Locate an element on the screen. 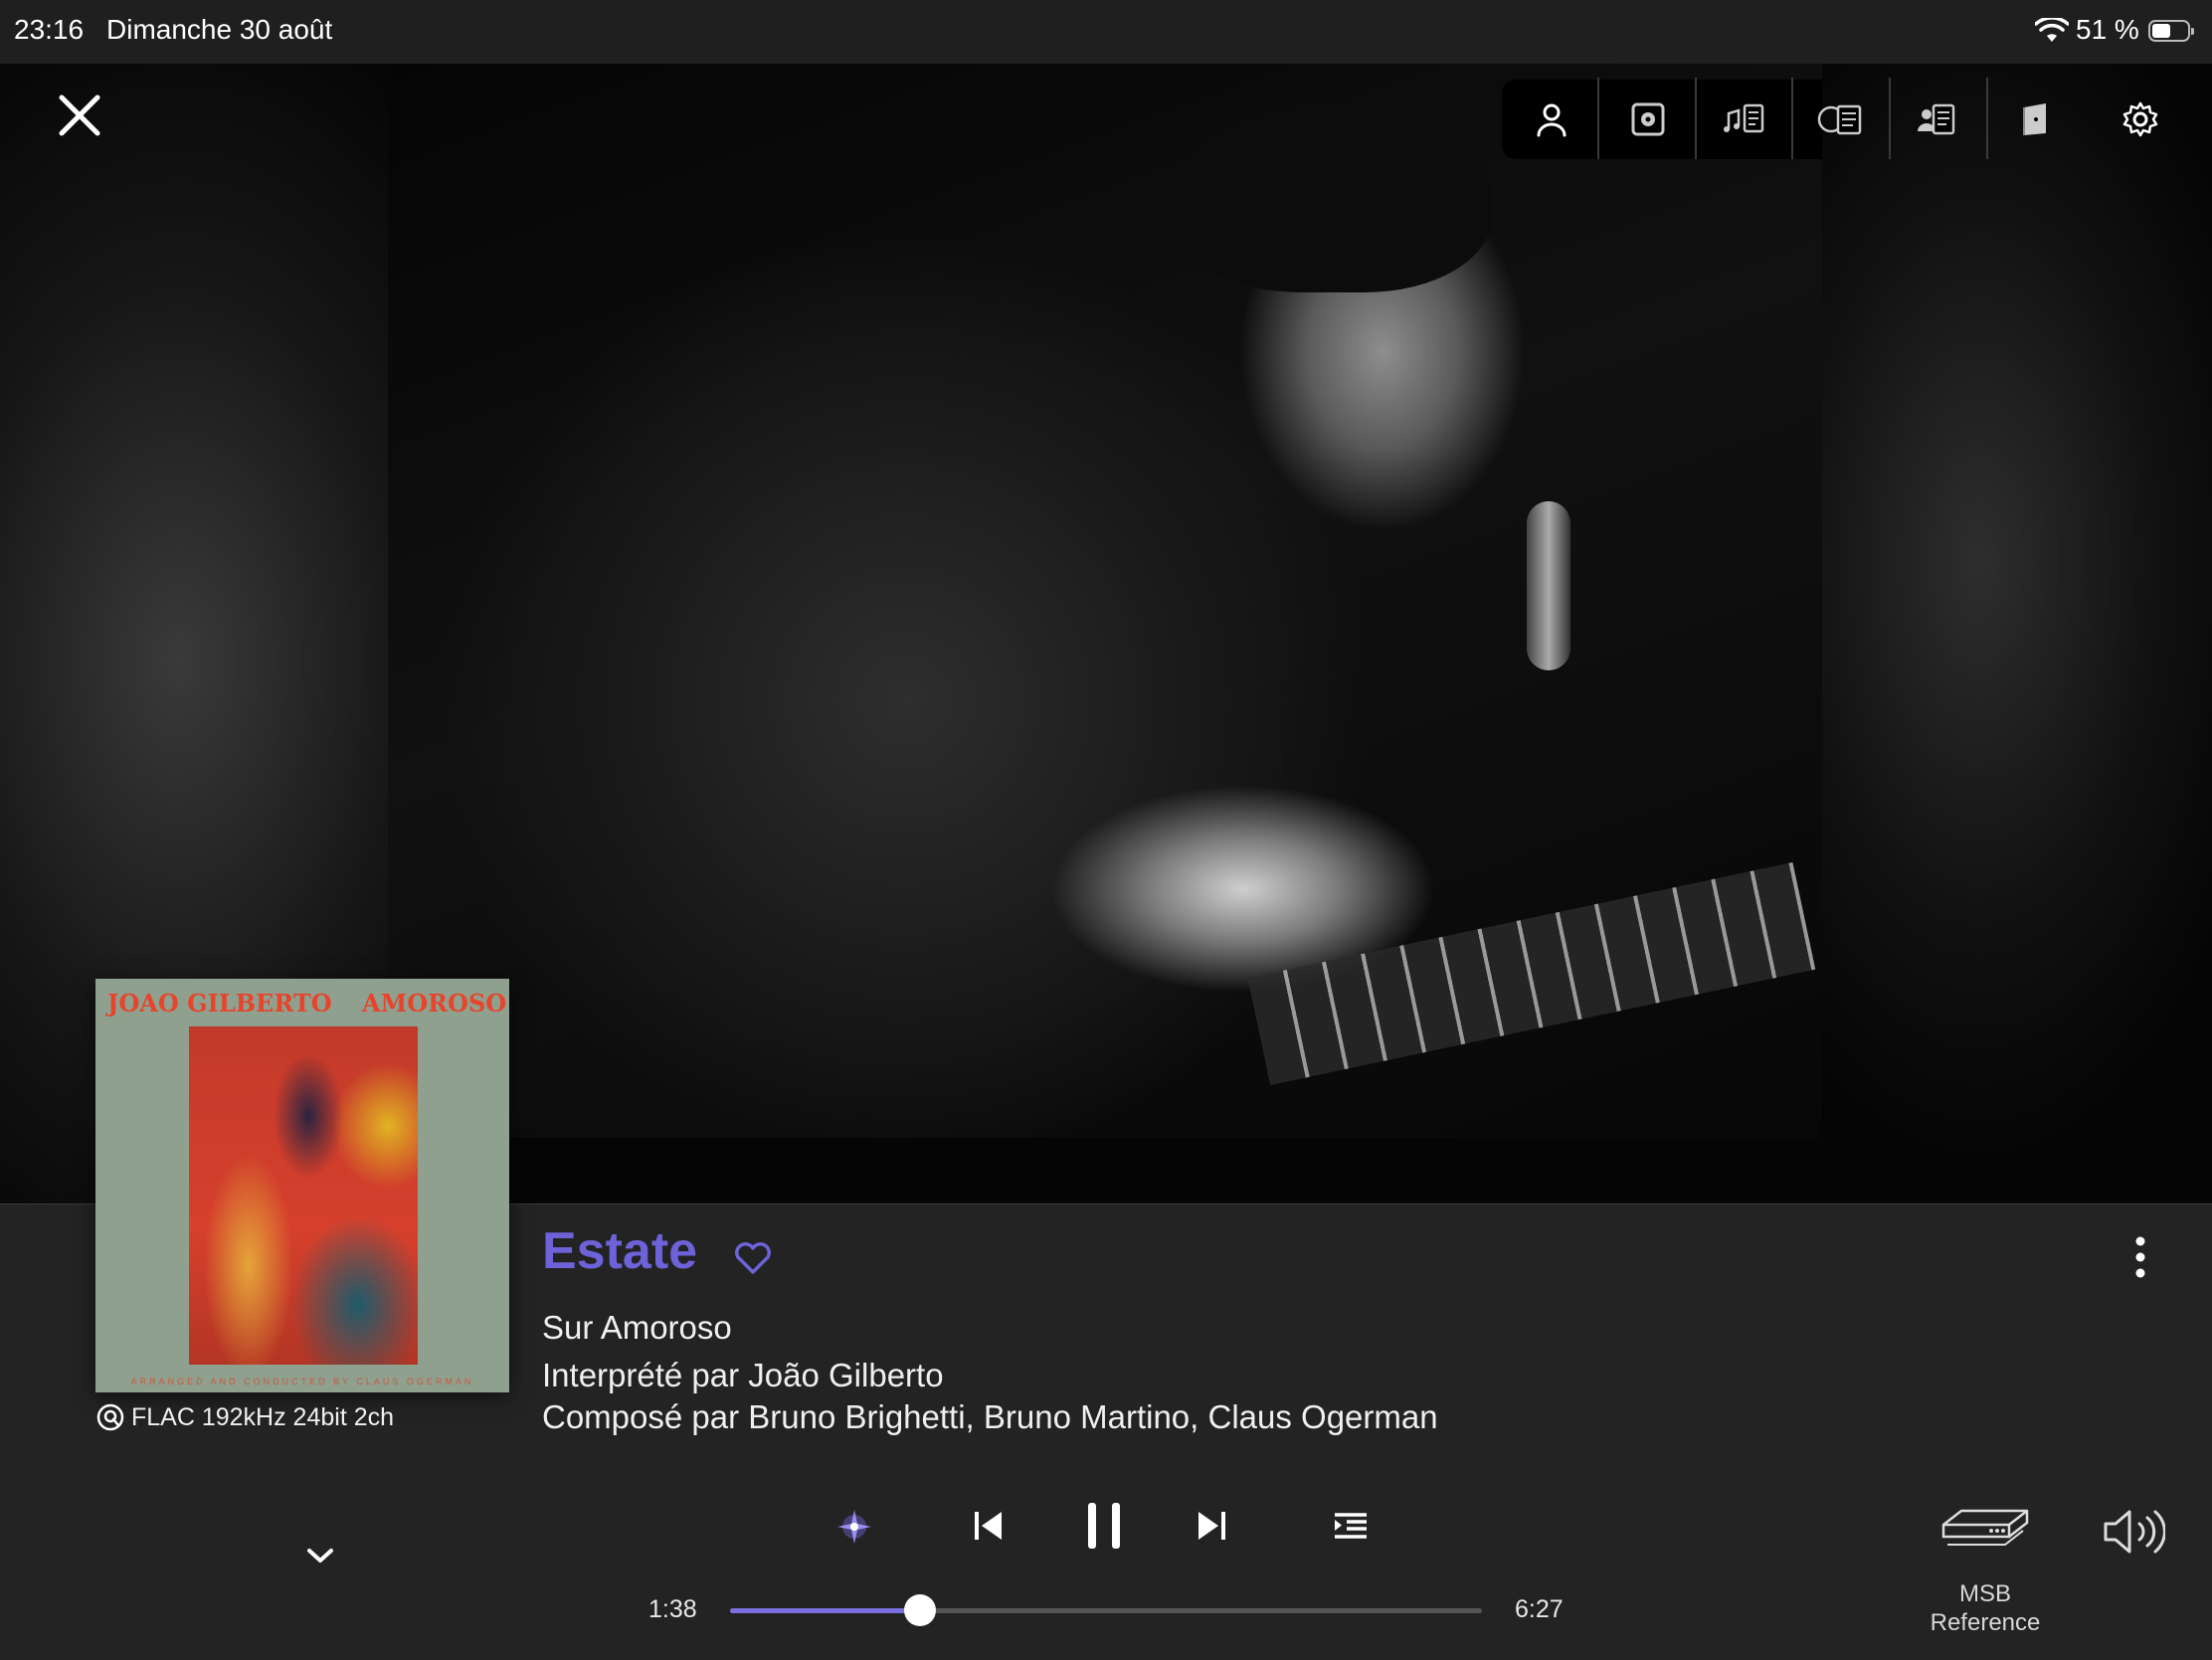 The width and height of the screenshot is (2212, 1660). booklet-view-button is located at coordinates (2036, 119).